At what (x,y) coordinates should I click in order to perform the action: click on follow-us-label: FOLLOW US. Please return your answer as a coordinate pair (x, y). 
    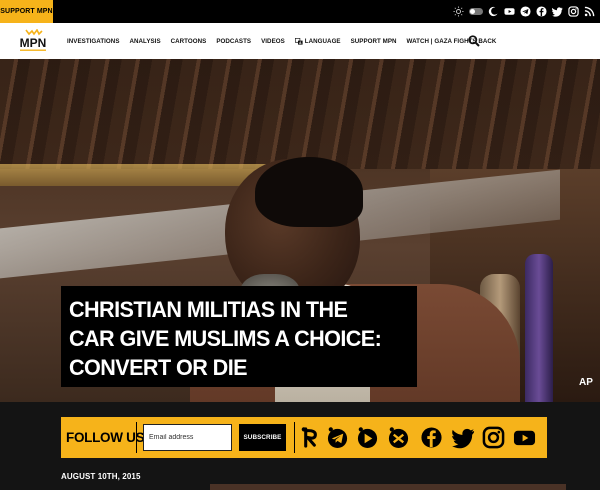
    Looking at the image, I should click on (105, 437).